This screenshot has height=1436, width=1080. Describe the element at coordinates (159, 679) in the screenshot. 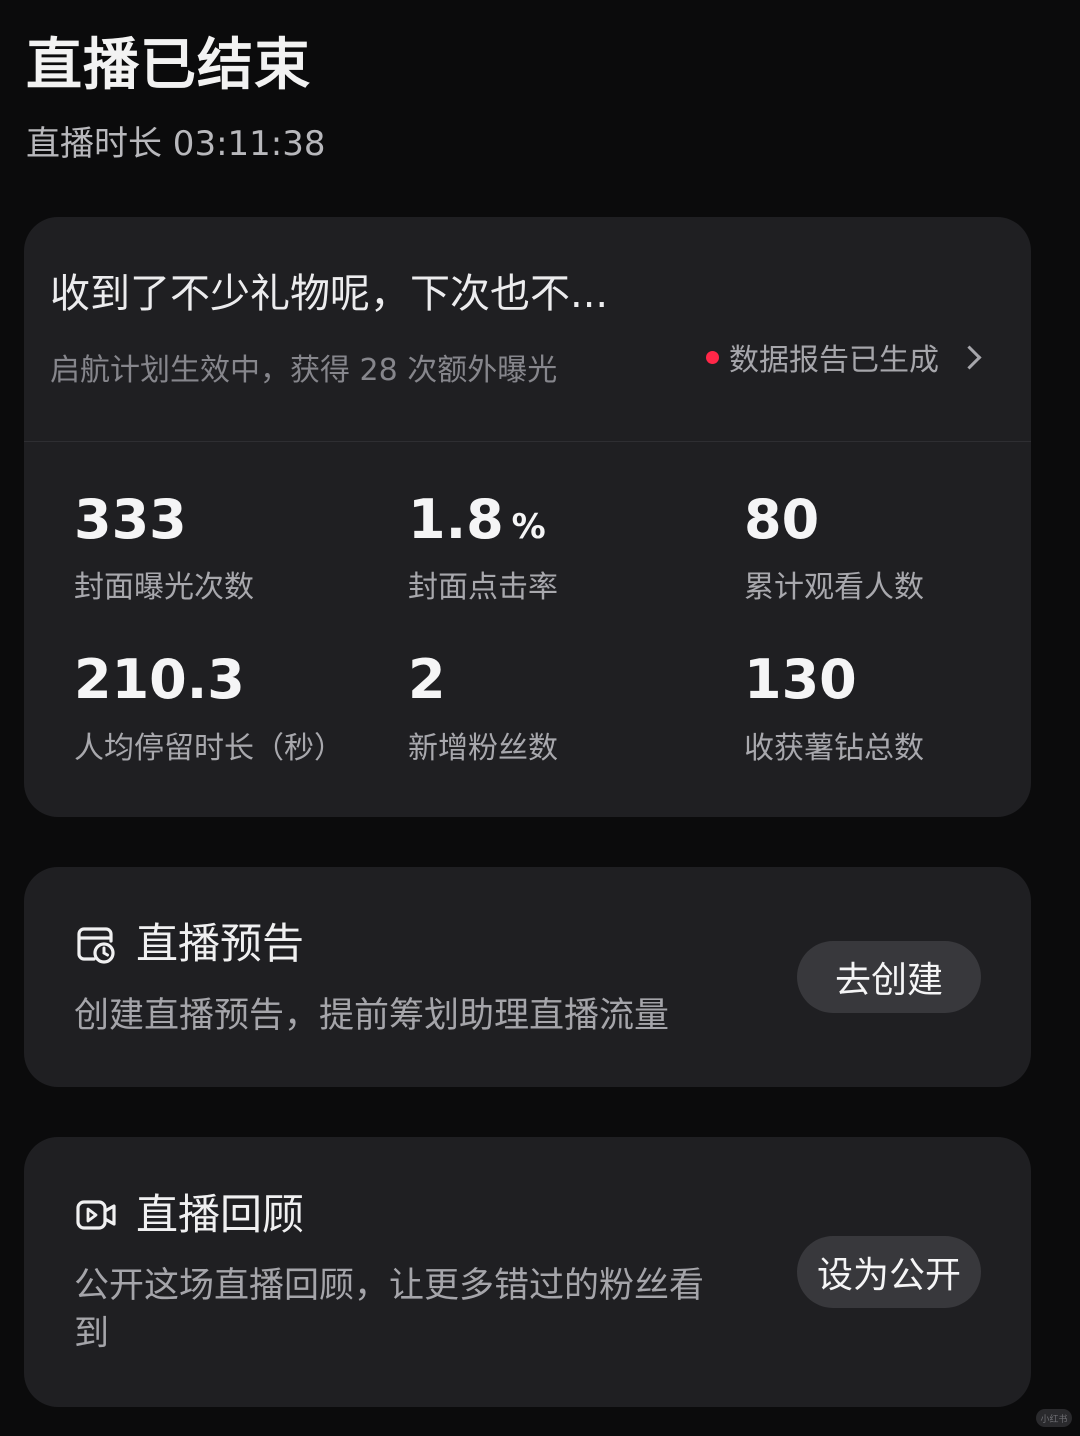

I see `stat-value-avg-stay: 210.3` at that location.